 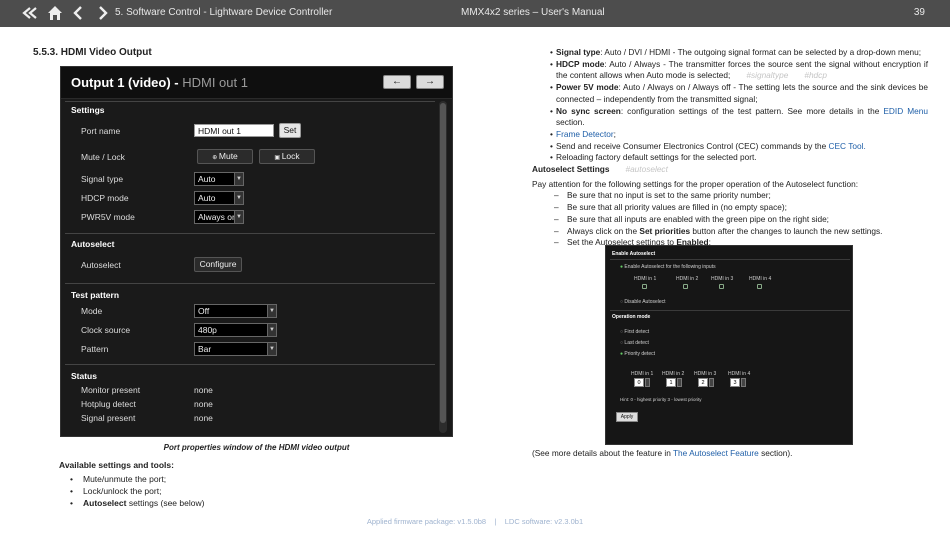 What do you see at coordinates (716, 453) in the screenshot?
I see `autoselect-feature-link: The Autoselect Feature` at bounding box center [716, 453].